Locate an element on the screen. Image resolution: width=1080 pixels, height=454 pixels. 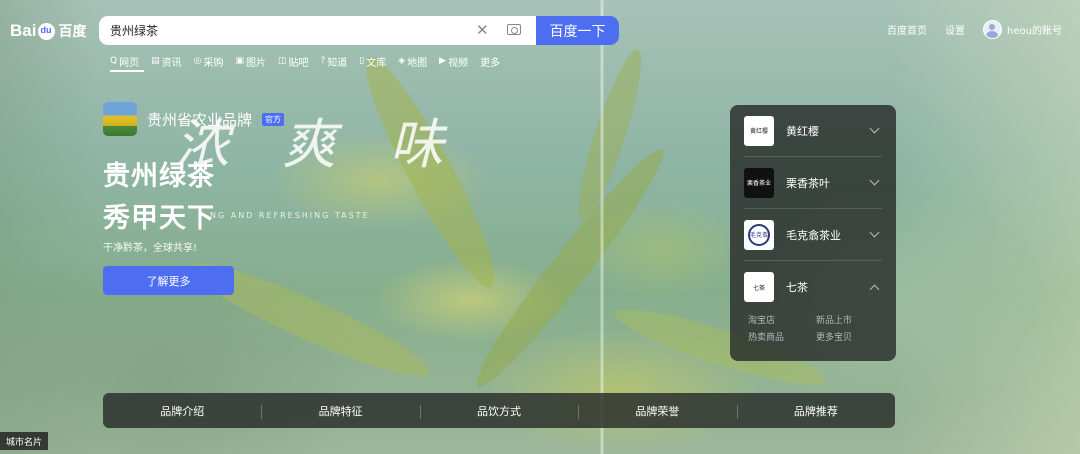
brand-item-lixiang: 栗香茶业 栗香茶叶 is located at coordinates (813, 183).